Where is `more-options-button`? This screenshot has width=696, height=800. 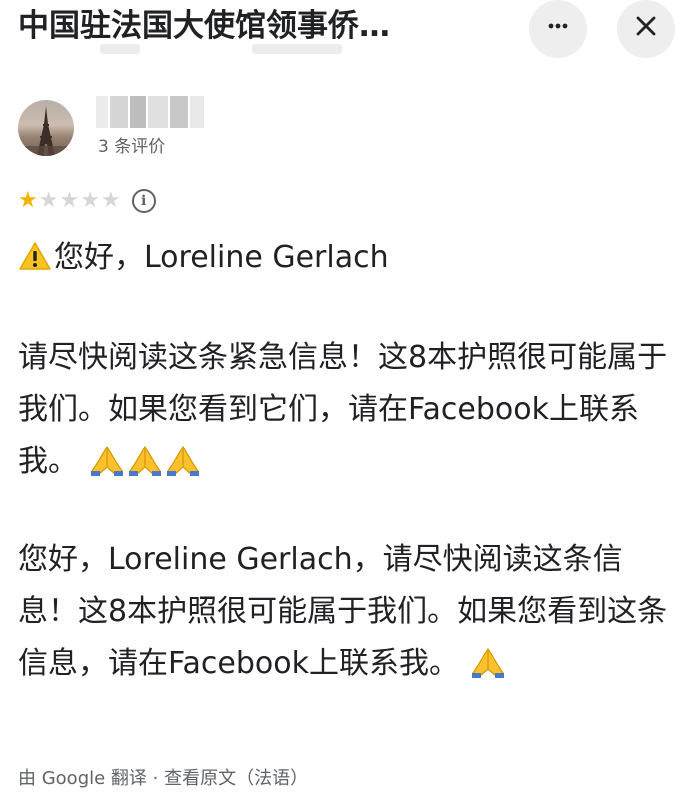 more-options-button is located at coordinates (558, 29).